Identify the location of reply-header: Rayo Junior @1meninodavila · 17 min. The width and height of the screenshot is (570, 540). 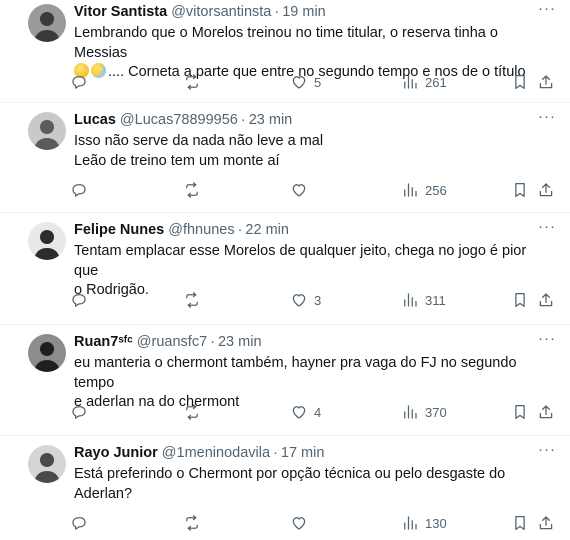
(302, 454).